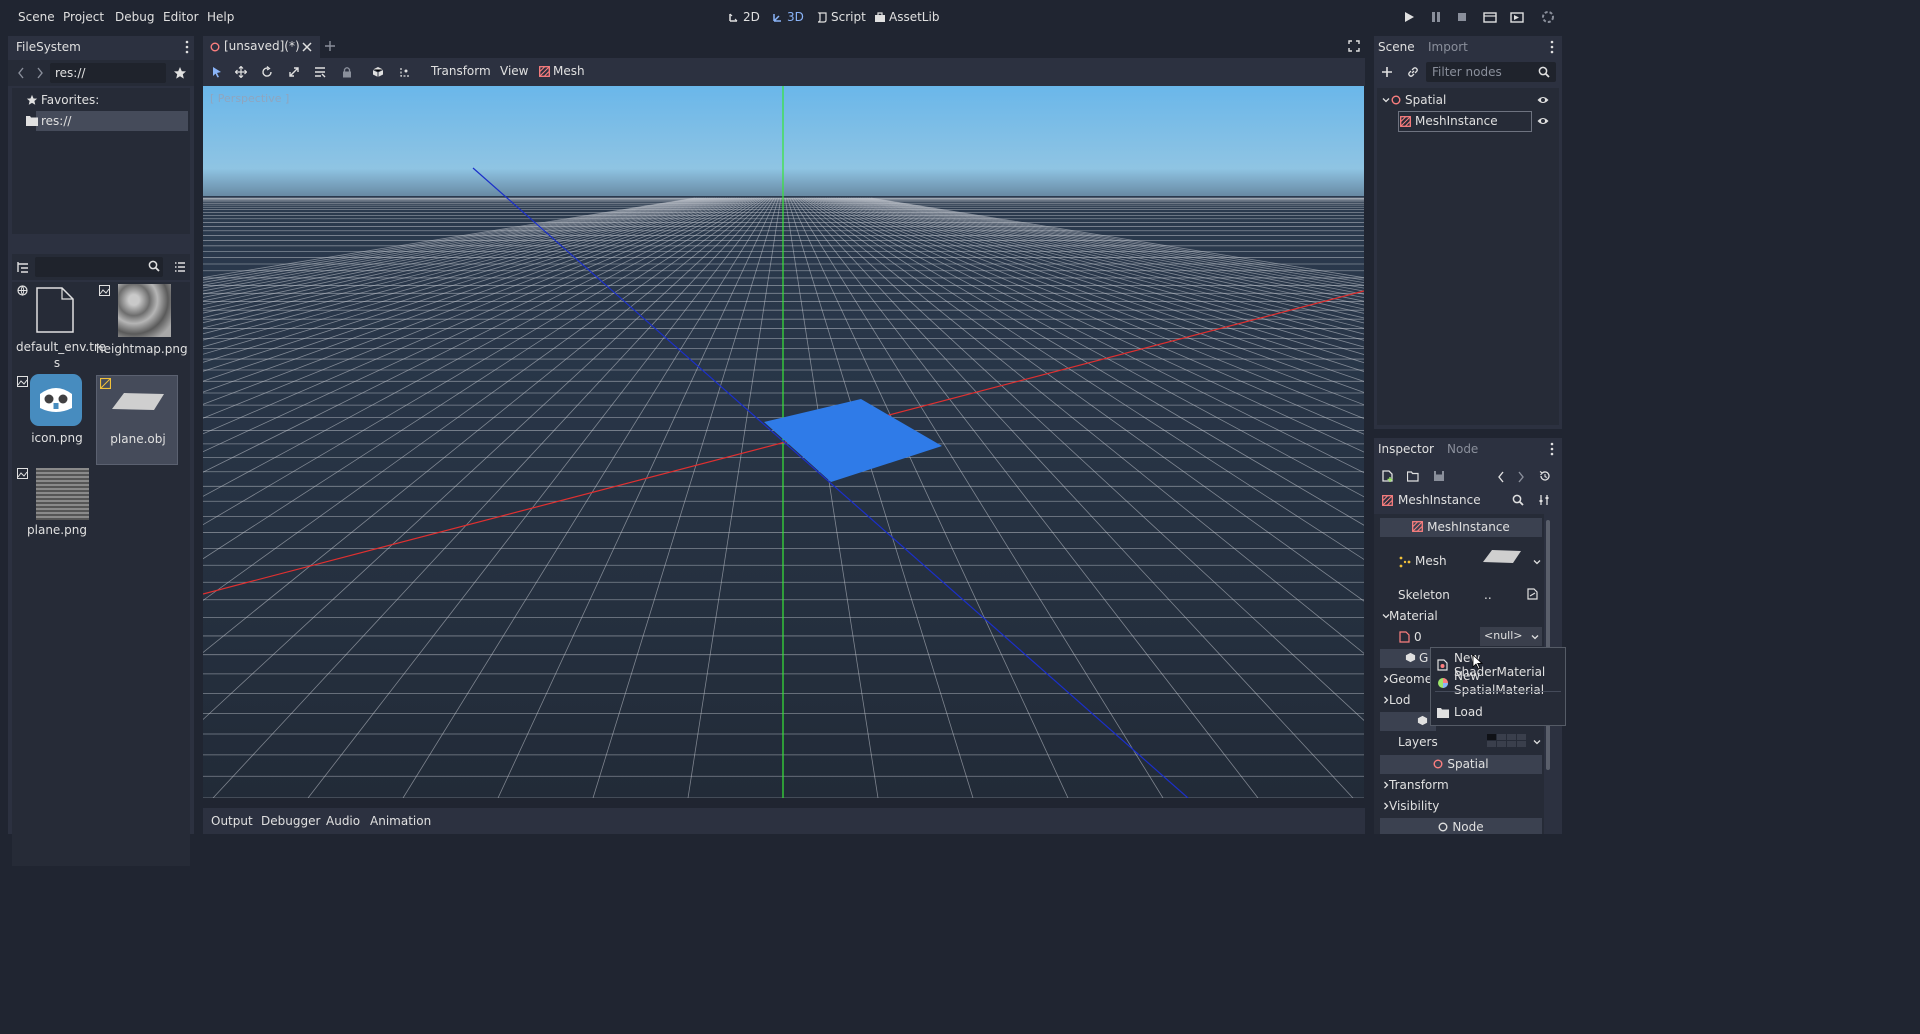  I want to click on workspace-assetlib-button: AssetLib, so click(906, 17).